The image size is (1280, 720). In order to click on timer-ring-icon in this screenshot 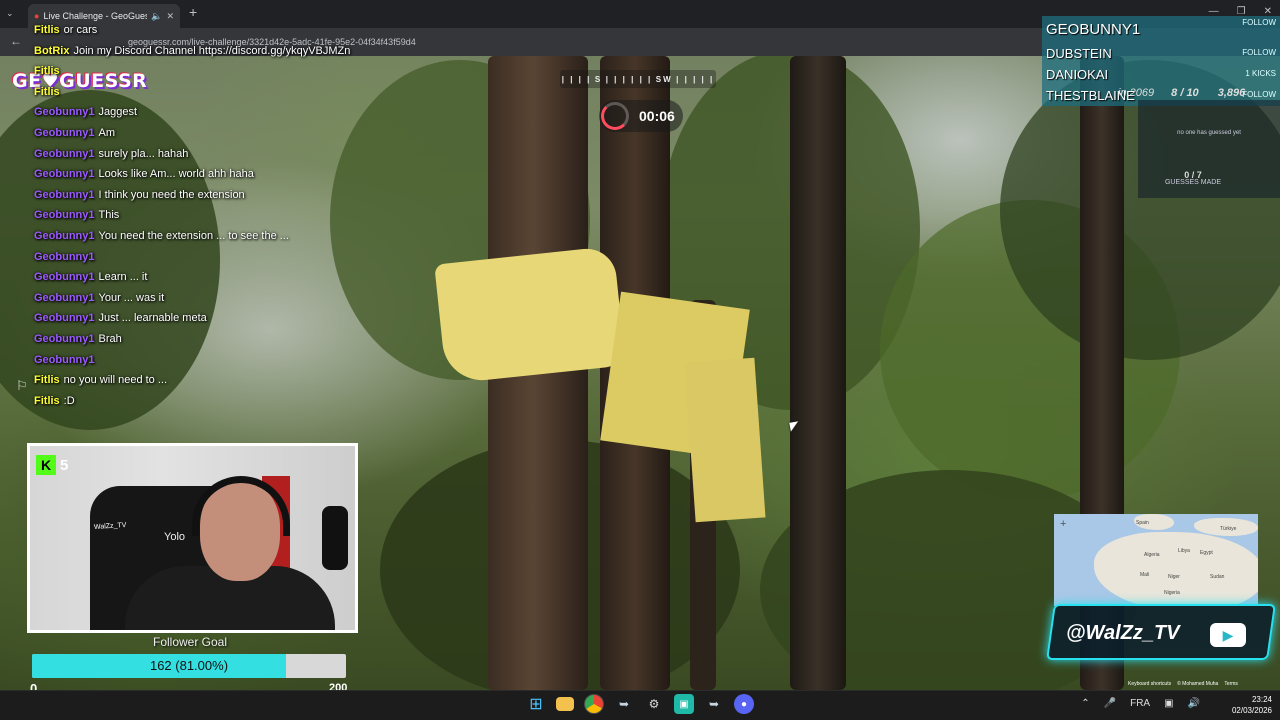, I will do `click(615, 116)`.